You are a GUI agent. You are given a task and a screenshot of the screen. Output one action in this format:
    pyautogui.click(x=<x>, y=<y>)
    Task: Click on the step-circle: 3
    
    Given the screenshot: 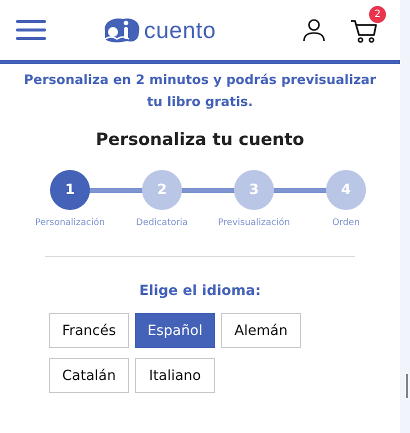 What is the action you would take?
    pyautogui.click(x=254, y=190)
    